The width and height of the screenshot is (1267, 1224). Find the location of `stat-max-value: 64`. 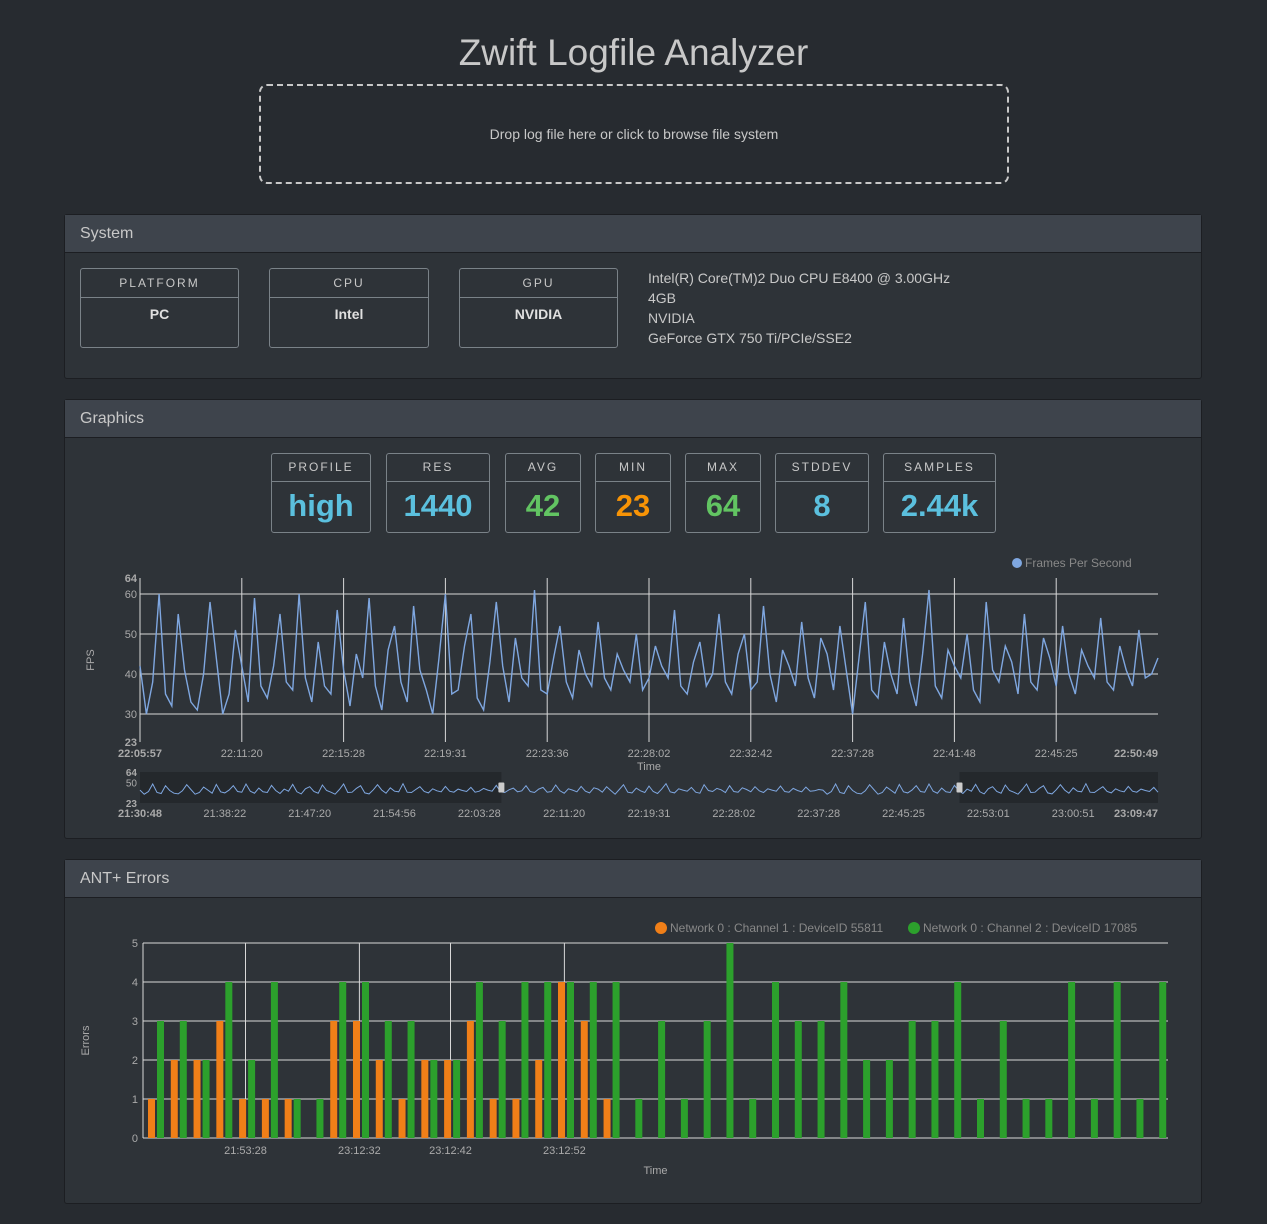

stat-max-value: 64 is located at coordinates (723, 505).